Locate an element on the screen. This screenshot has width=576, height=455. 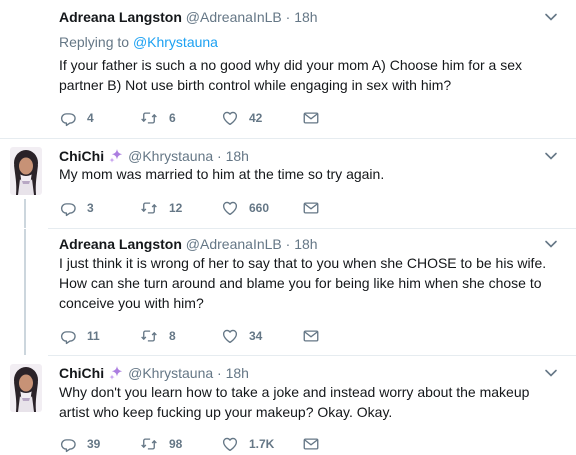
retweet-count: 6 is located at coordinates (172, 118).